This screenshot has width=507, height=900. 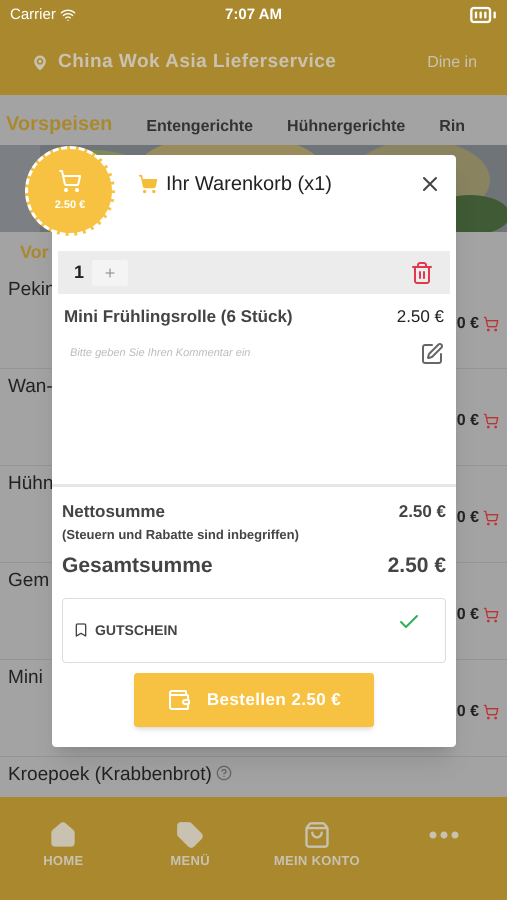 What do you see at coordinates (190, 835) in the screenshot?
I see `tag-icon` at bounding box center [190, 835].